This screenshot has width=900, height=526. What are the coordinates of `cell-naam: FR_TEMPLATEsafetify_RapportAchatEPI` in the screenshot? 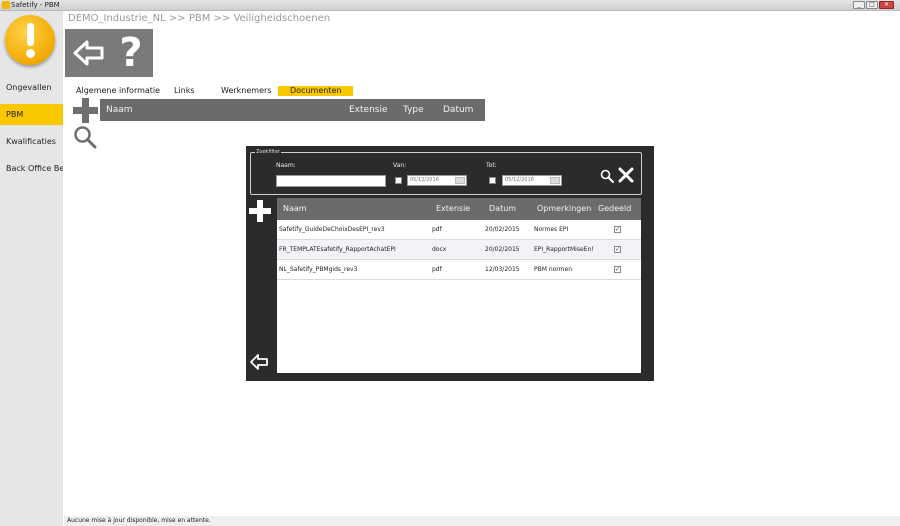 It's located at (337, 249).